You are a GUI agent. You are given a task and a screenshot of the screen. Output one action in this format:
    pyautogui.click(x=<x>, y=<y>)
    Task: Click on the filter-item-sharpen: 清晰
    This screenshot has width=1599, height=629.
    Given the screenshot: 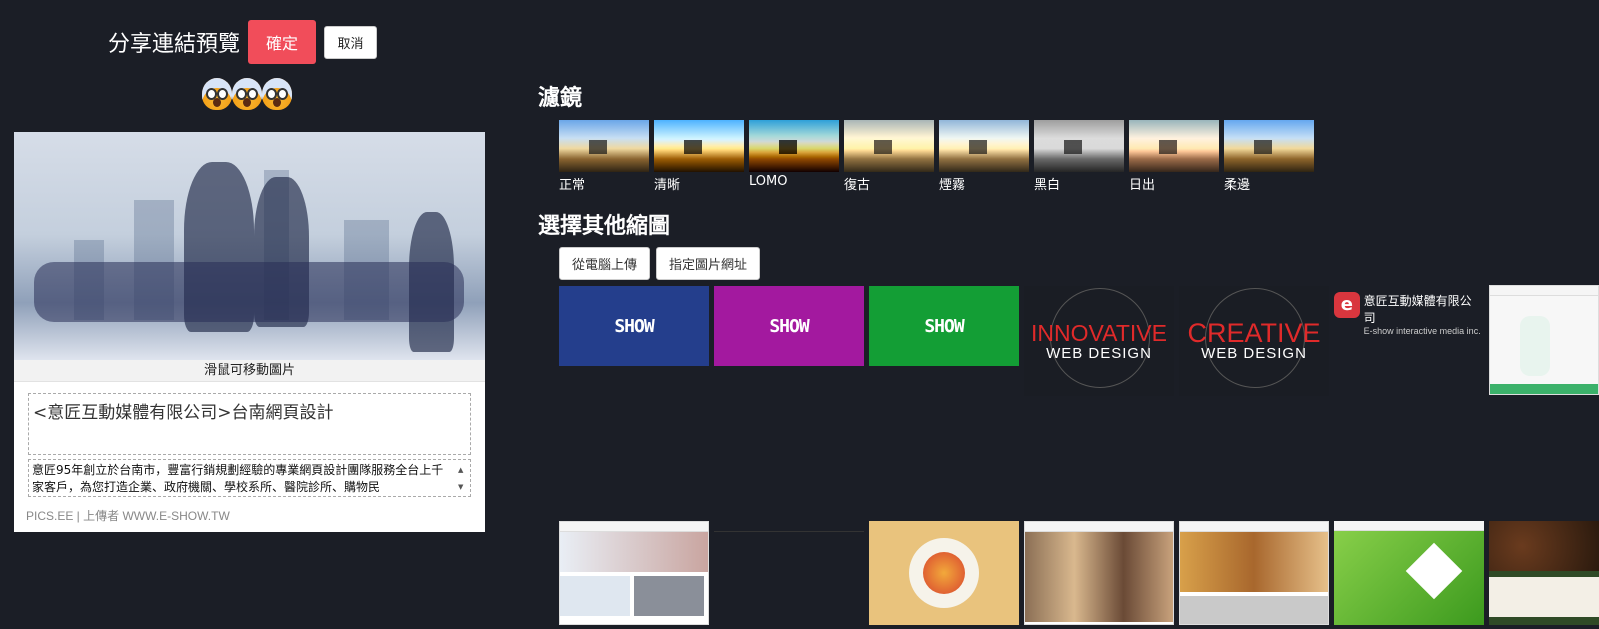 What is the action you would take?
    pyautogui.click(x=701, y=156)
    